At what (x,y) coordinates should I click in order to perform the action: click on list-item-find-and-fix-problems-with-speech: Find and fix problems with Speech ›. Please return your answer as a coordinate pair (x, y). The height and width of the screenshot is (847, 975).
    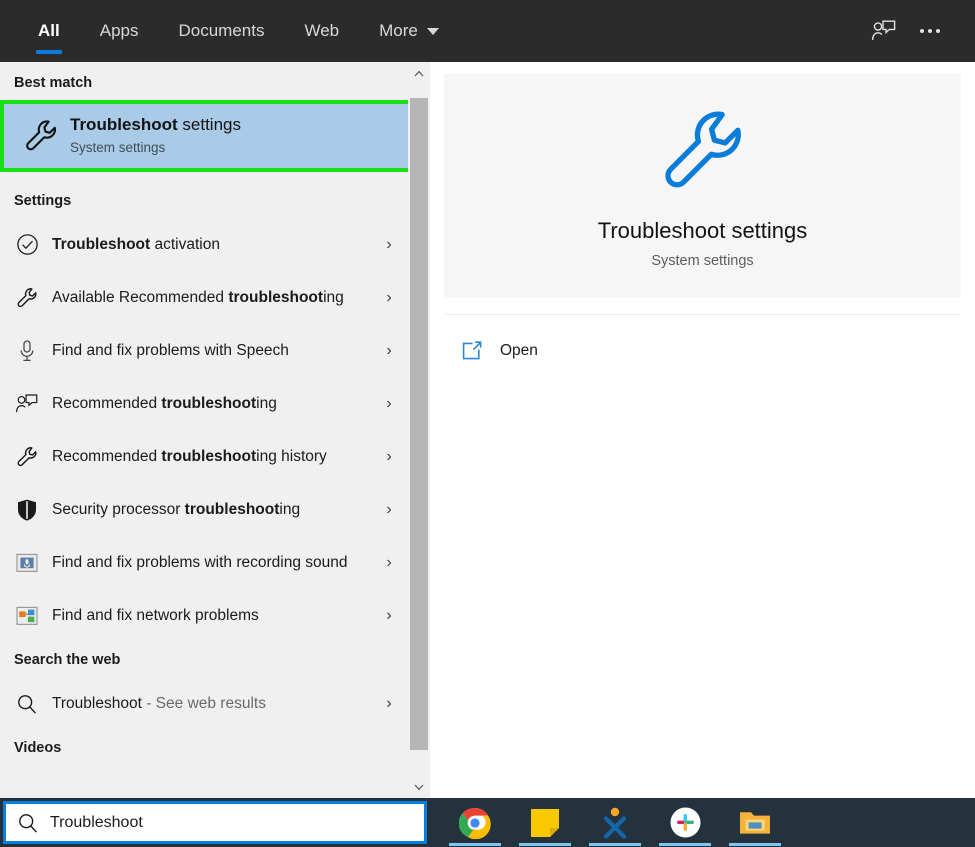
    Looking at the image, I should click on (204, 350).